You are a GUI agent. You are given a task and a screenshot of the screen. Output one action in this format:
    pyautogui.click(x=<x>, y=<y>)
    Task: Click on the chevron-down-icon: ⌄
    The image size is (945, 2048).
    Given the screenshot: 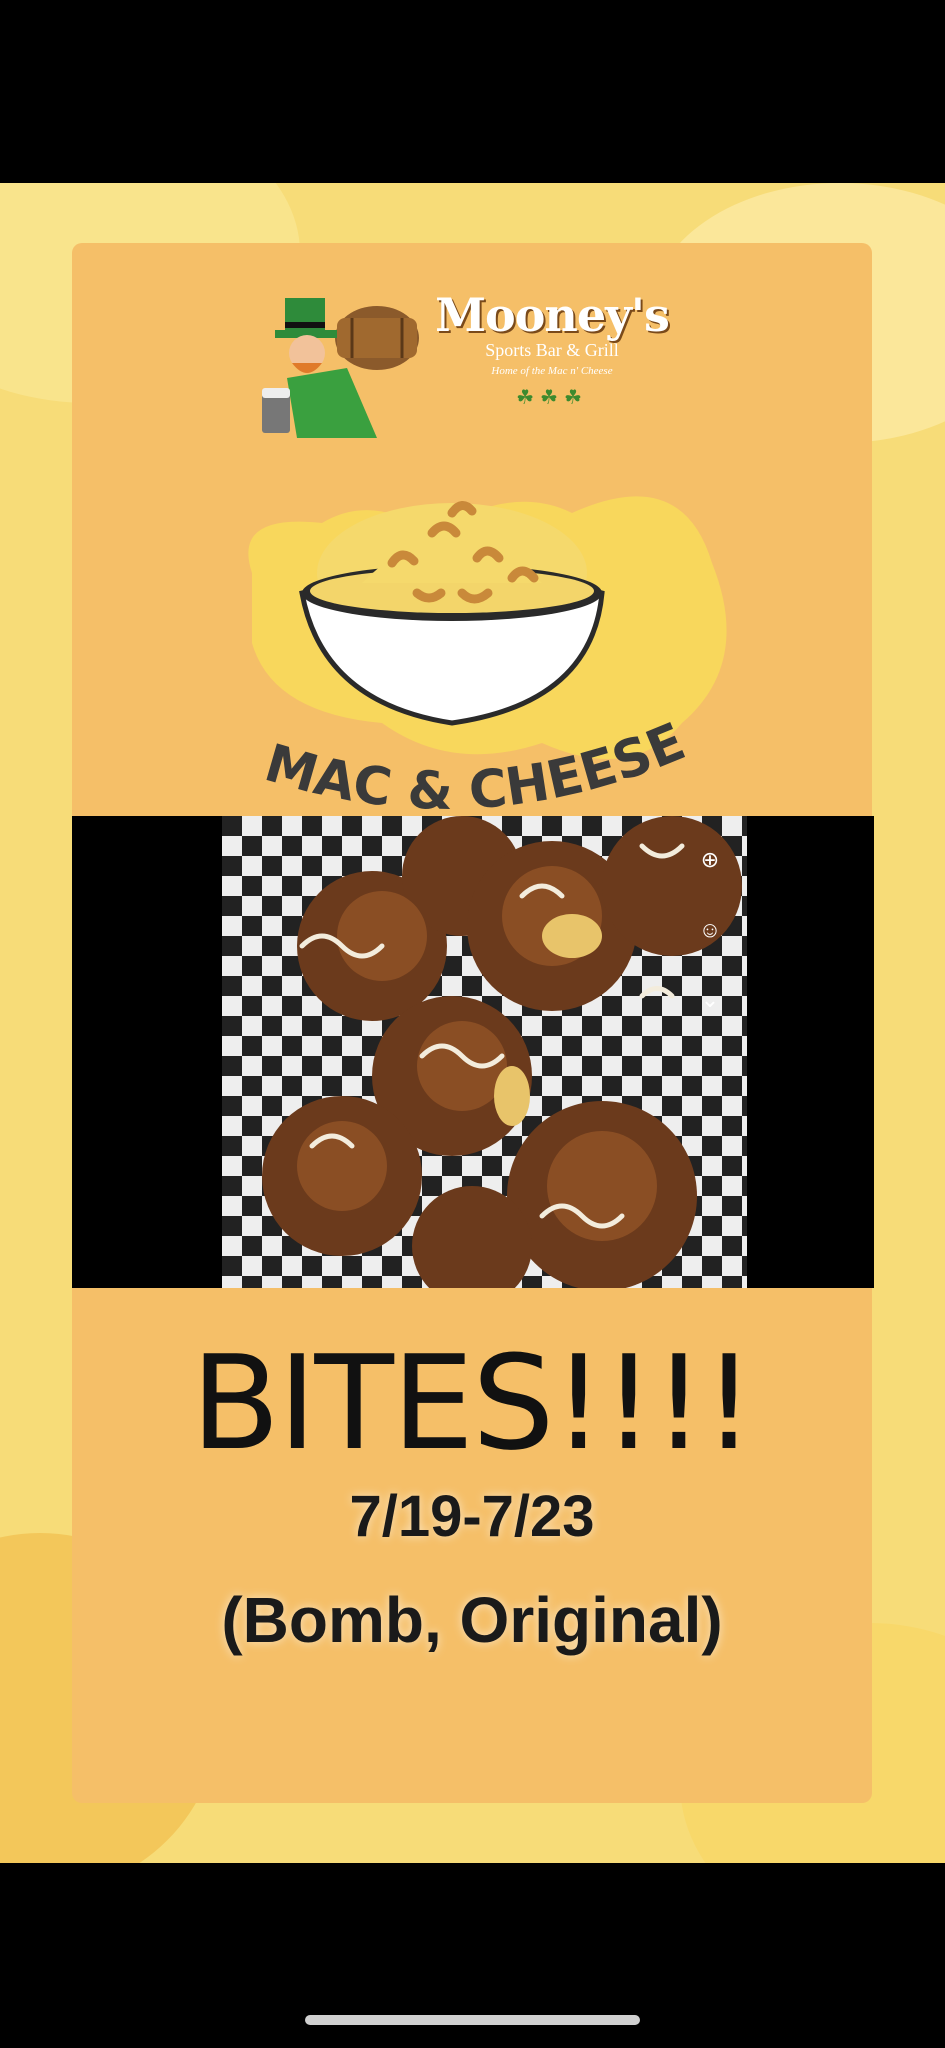 What is the action you would take?
    pyautogui.click(x=710, y=1000)
    